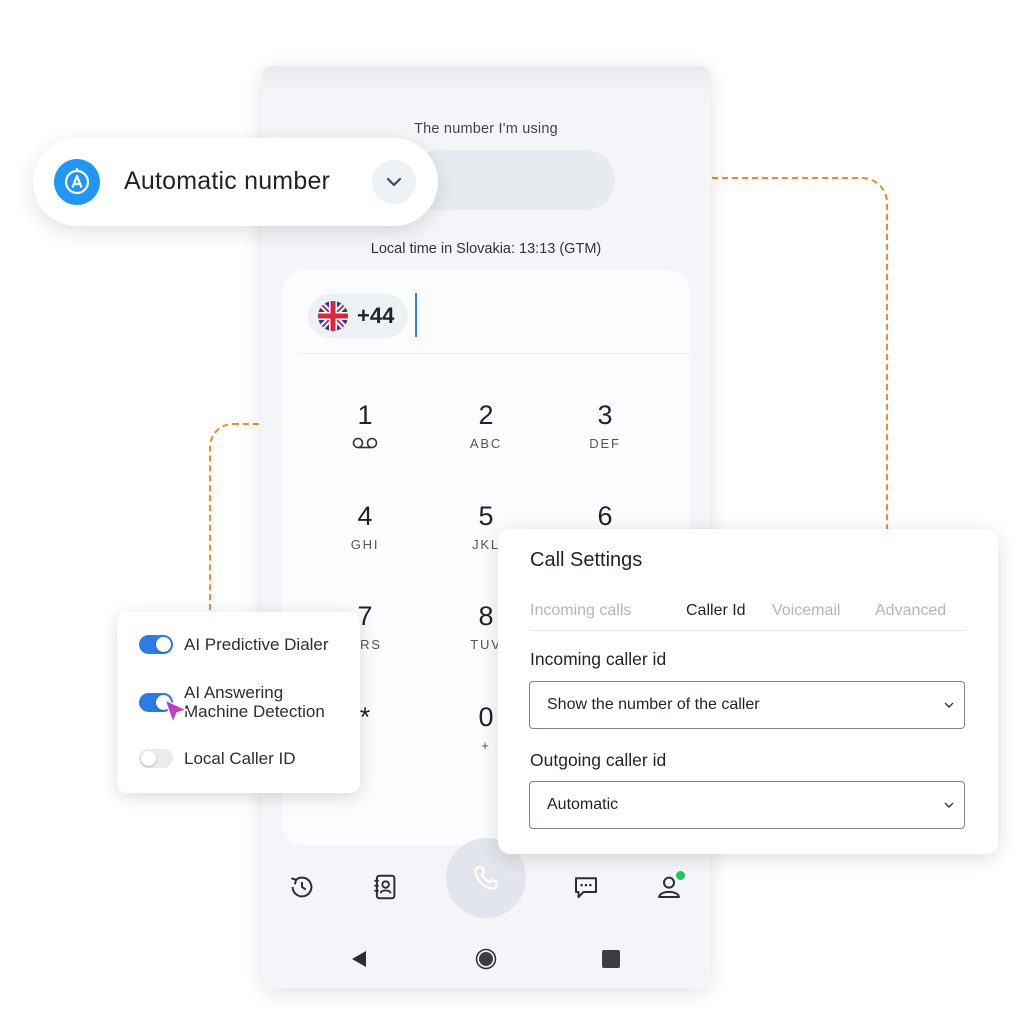  I want to click on toggle-row-local-caller-id: Local Caller ID, so click(217, 758).